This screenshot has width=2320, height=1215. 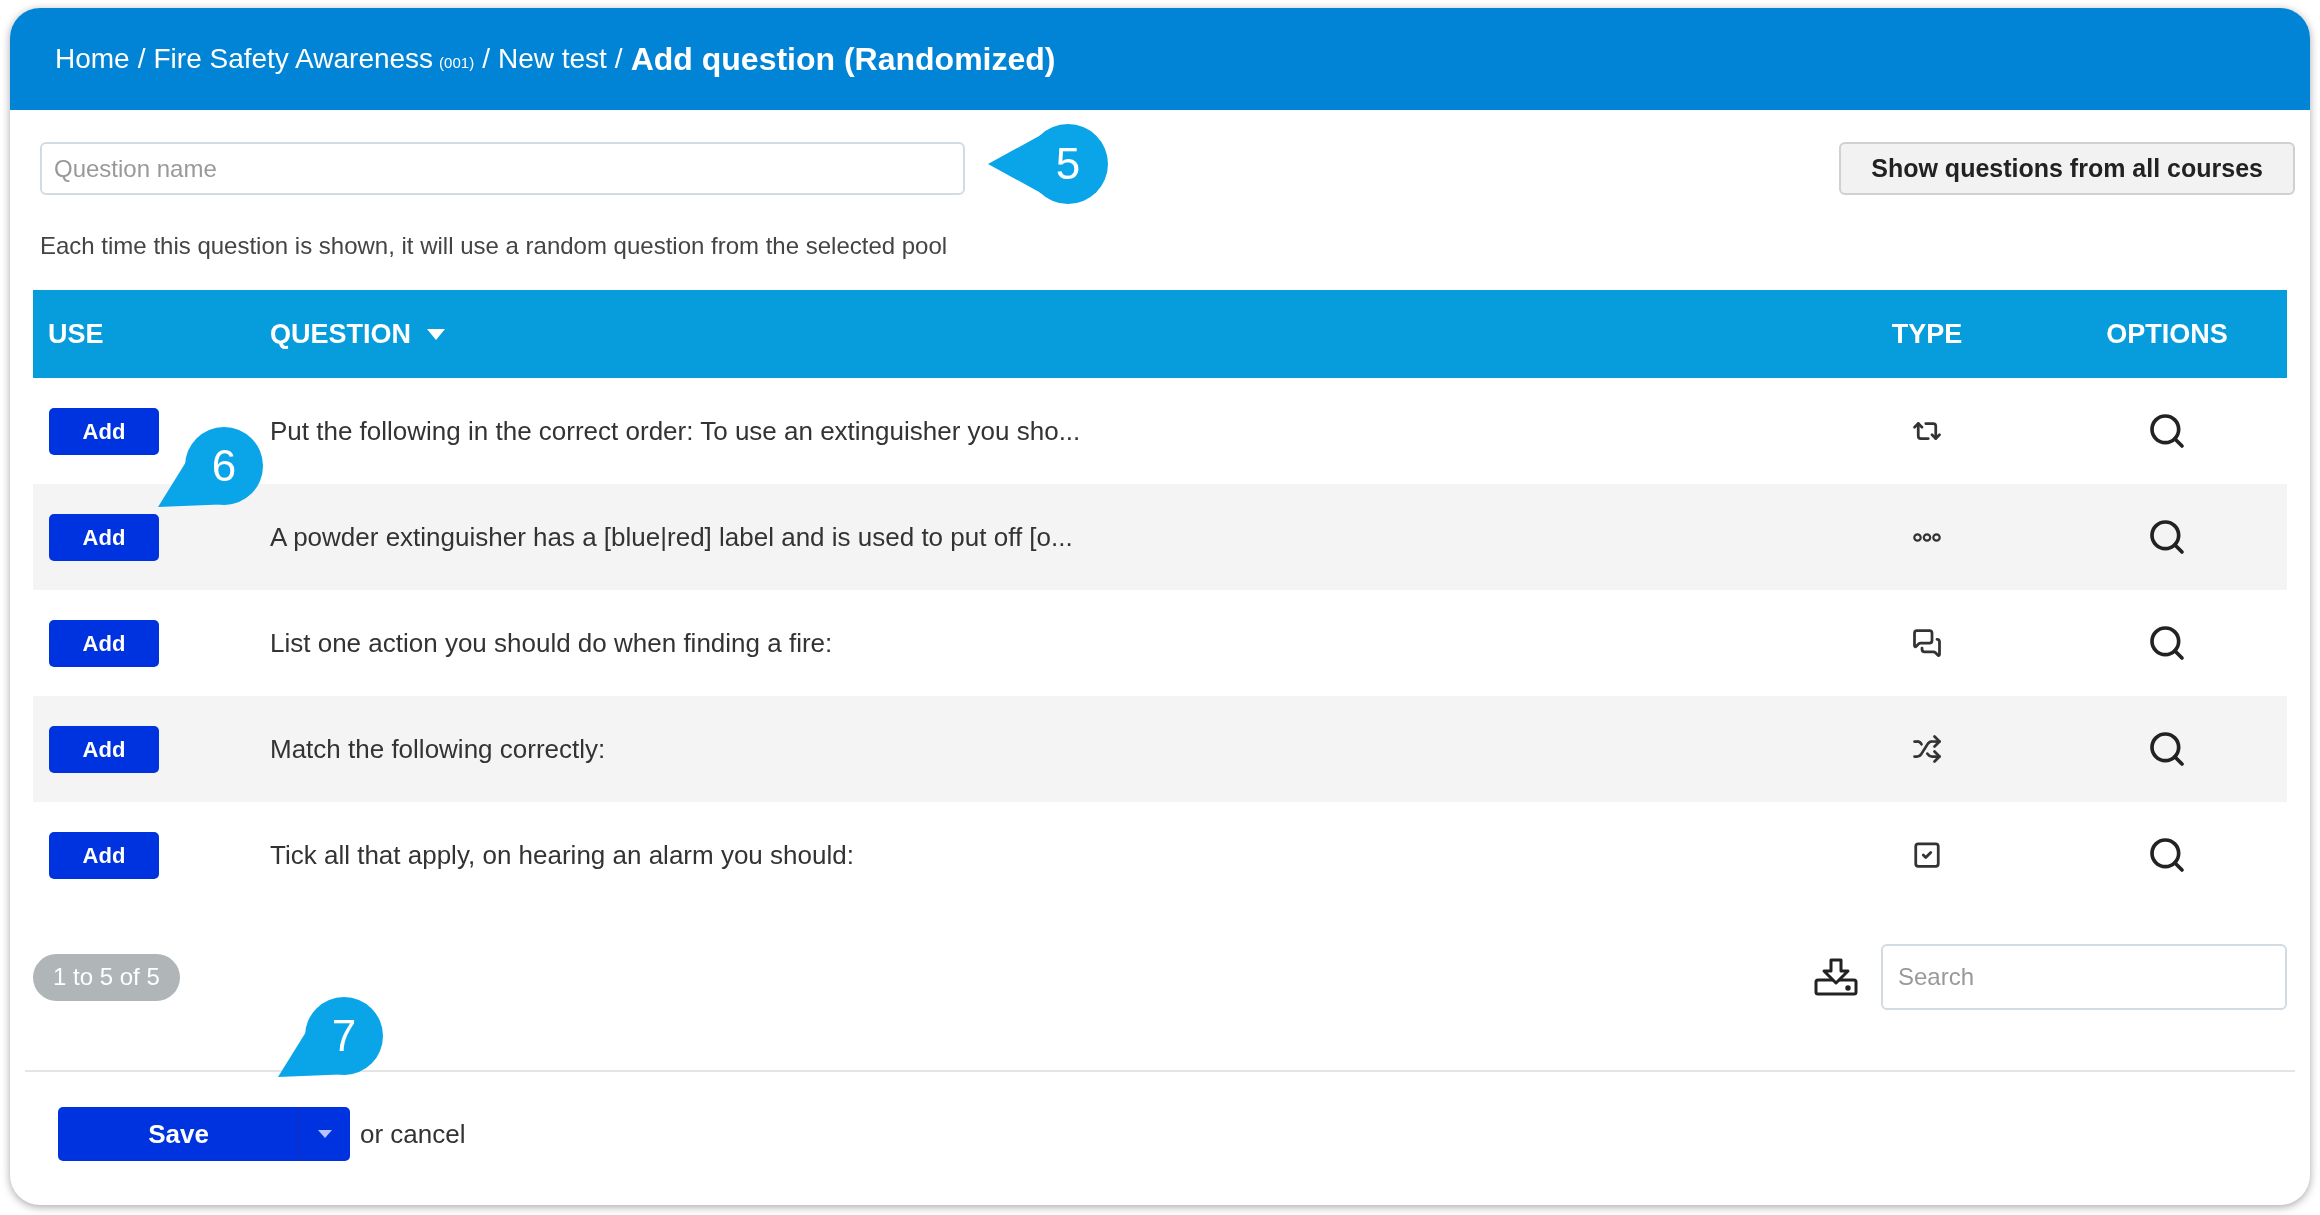 What do you see at coordinates (1927, 855) in the screenshot?
I see `checkbox-icon` at bounding box center [1927, 855].